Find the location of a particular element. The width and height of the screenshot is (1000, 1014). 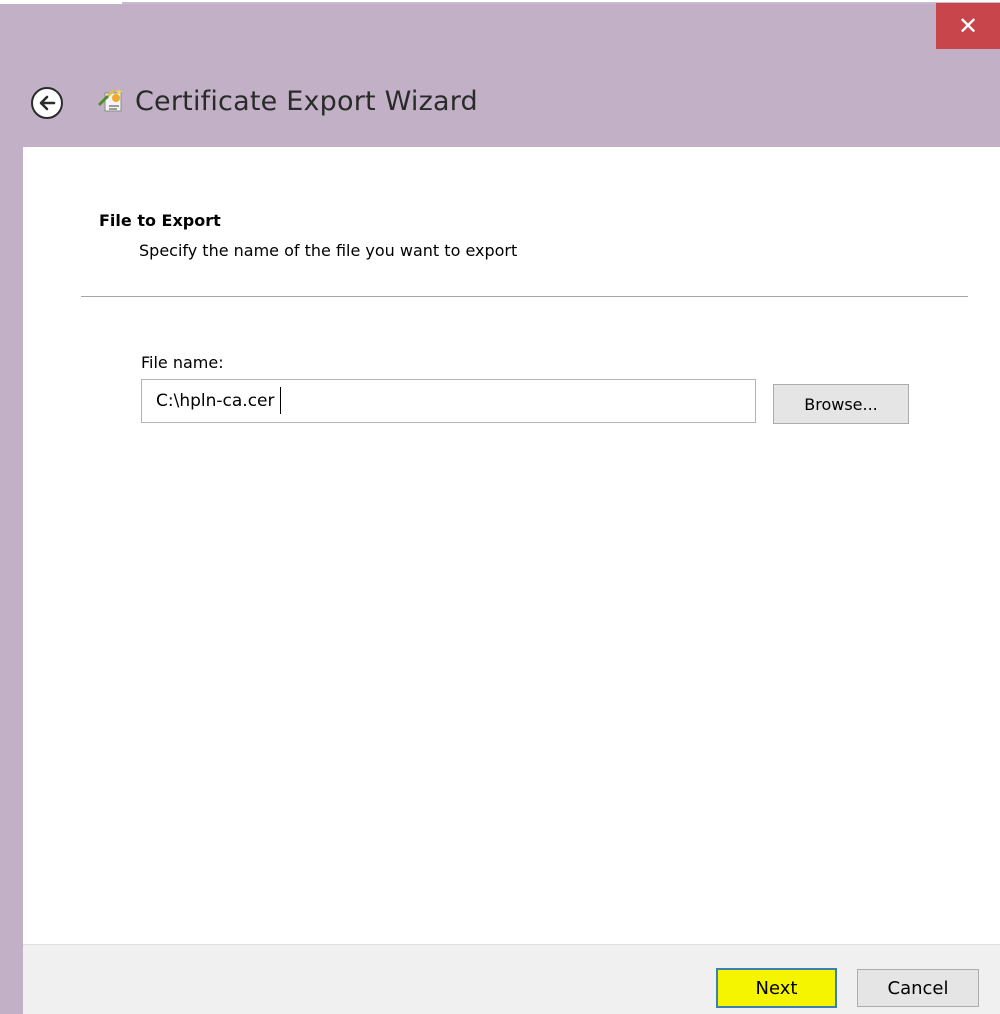

close-button: ✕ is located at coordinates (968, 26).